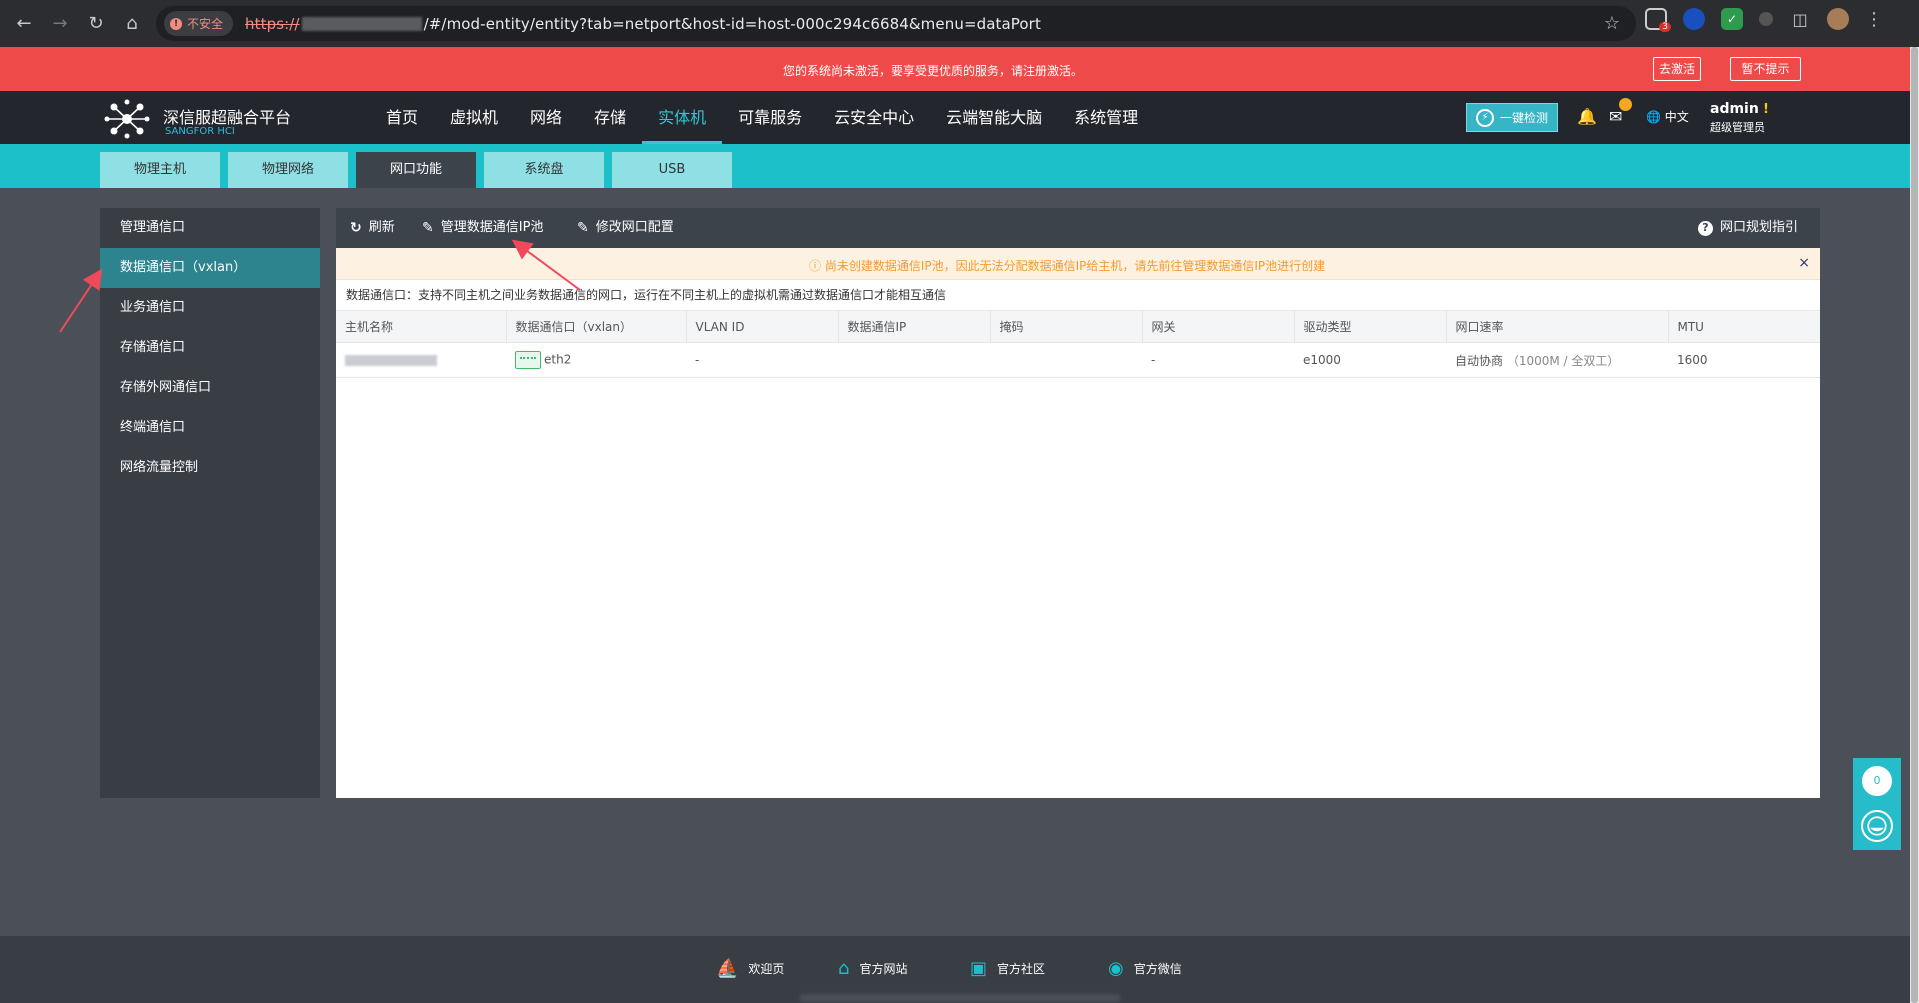 The height and width of the screenshot is (1003, 1919). I want to click on user-name: admin, so click(1734, 109).